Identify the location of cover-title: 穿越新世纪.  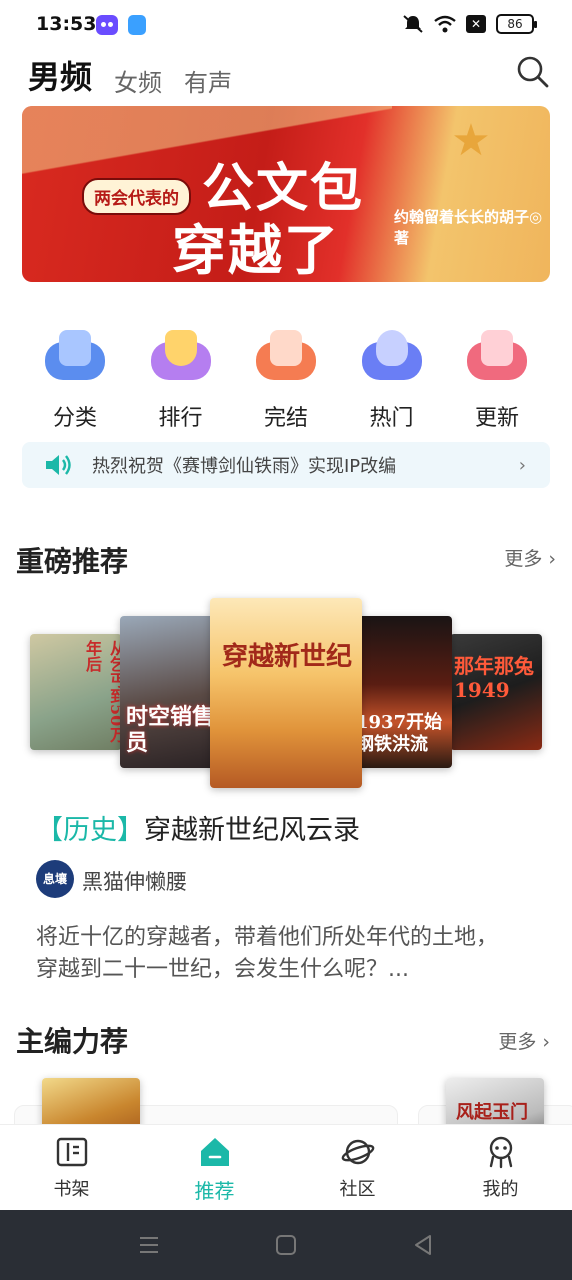
(287, 657).